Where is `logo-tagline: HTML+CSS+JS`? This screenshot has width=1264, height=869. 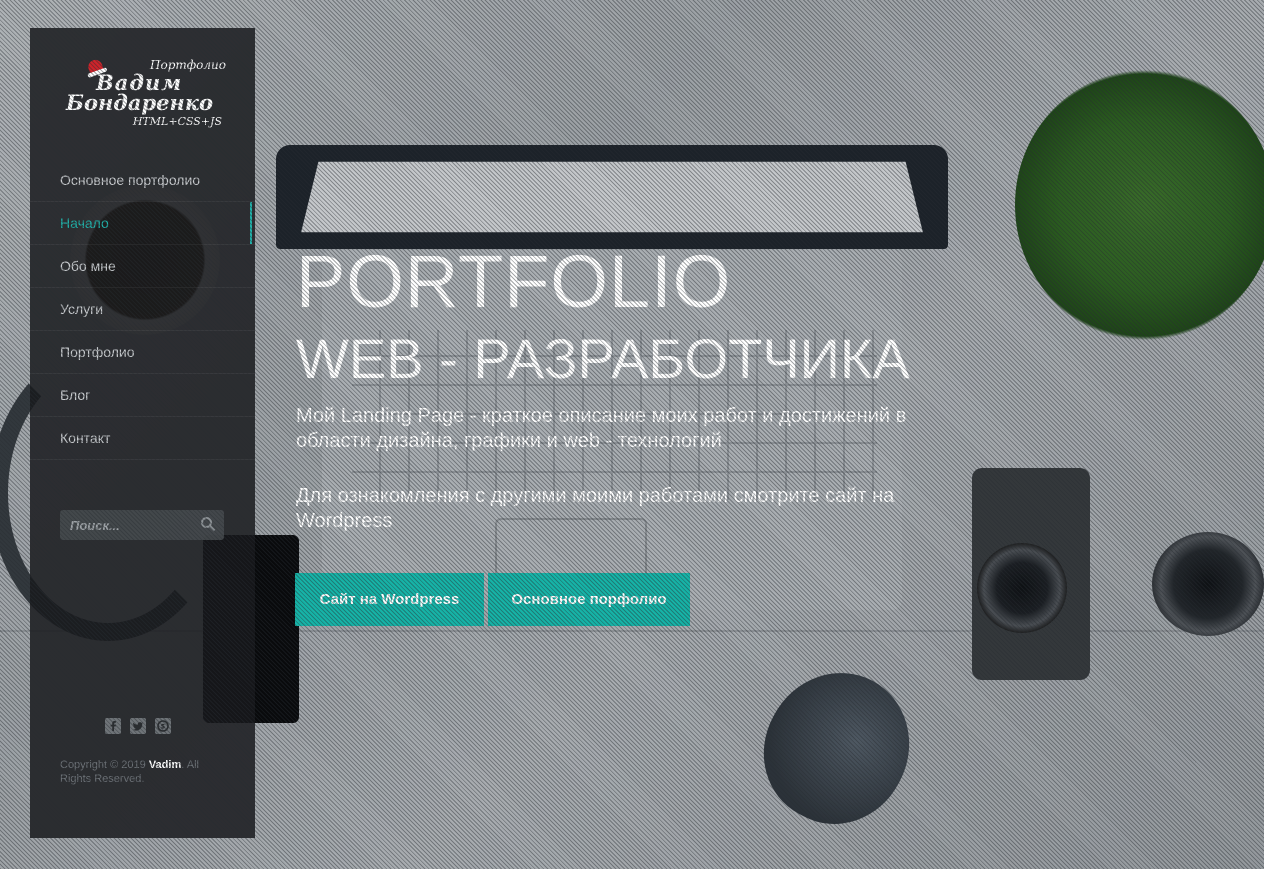
logo-tagline: HTML+CSS+JS is located at coordinates (177, 121).